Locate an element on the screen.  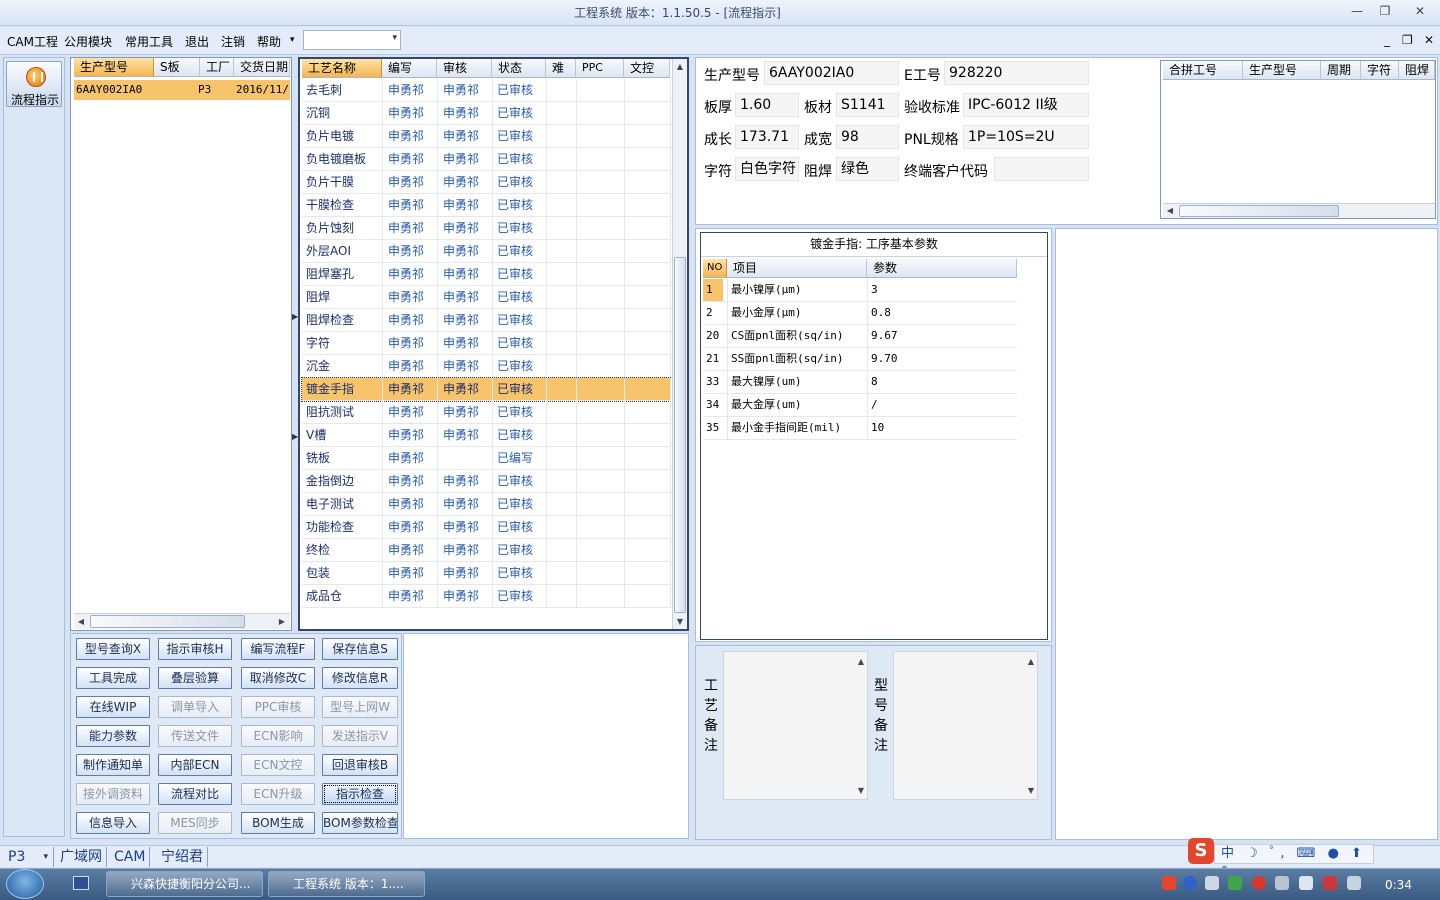
model-remark-input: ▲ ▼ is located at coordinates (965, 725).